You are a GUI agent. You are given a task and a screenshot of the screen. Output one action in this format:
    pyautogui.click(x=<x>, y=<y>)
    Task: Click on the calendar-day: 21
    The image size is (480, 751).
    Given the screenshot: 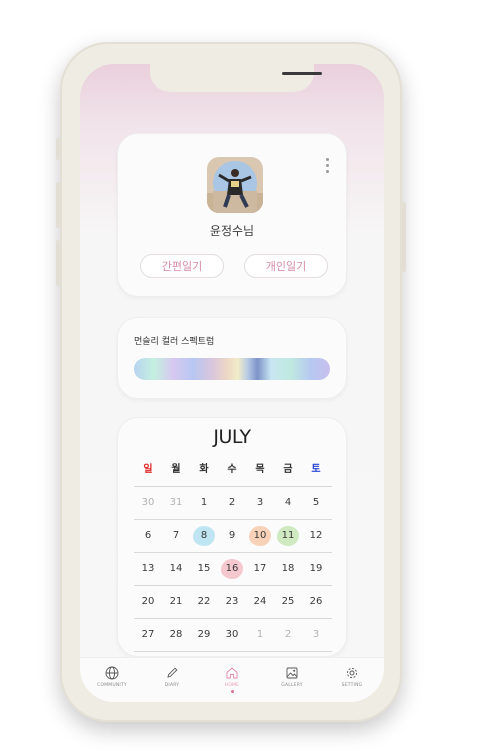 What is the action you would take?
    pyautogui.click(x=176, y=602)
    